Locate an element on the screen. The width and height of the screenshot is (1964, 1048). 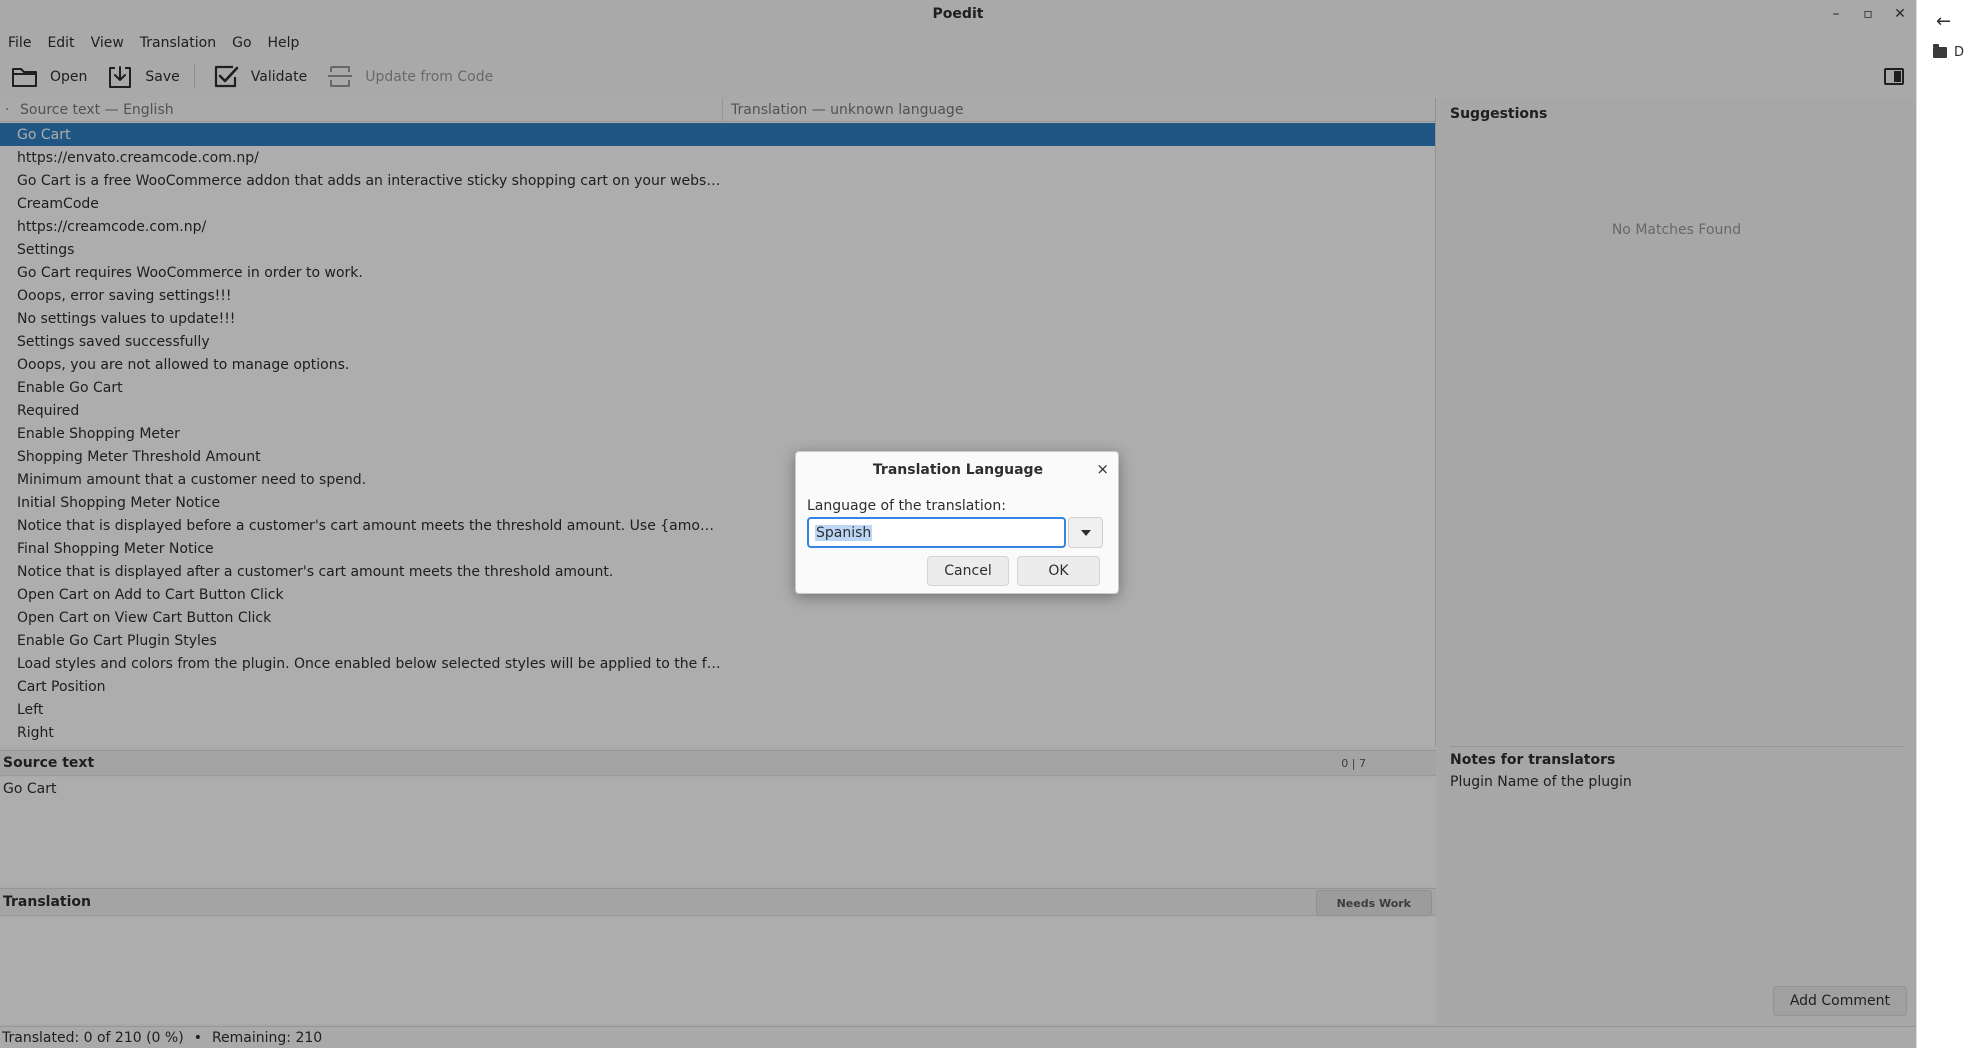
language-value: Spanish is located at coordinates (844, 532).